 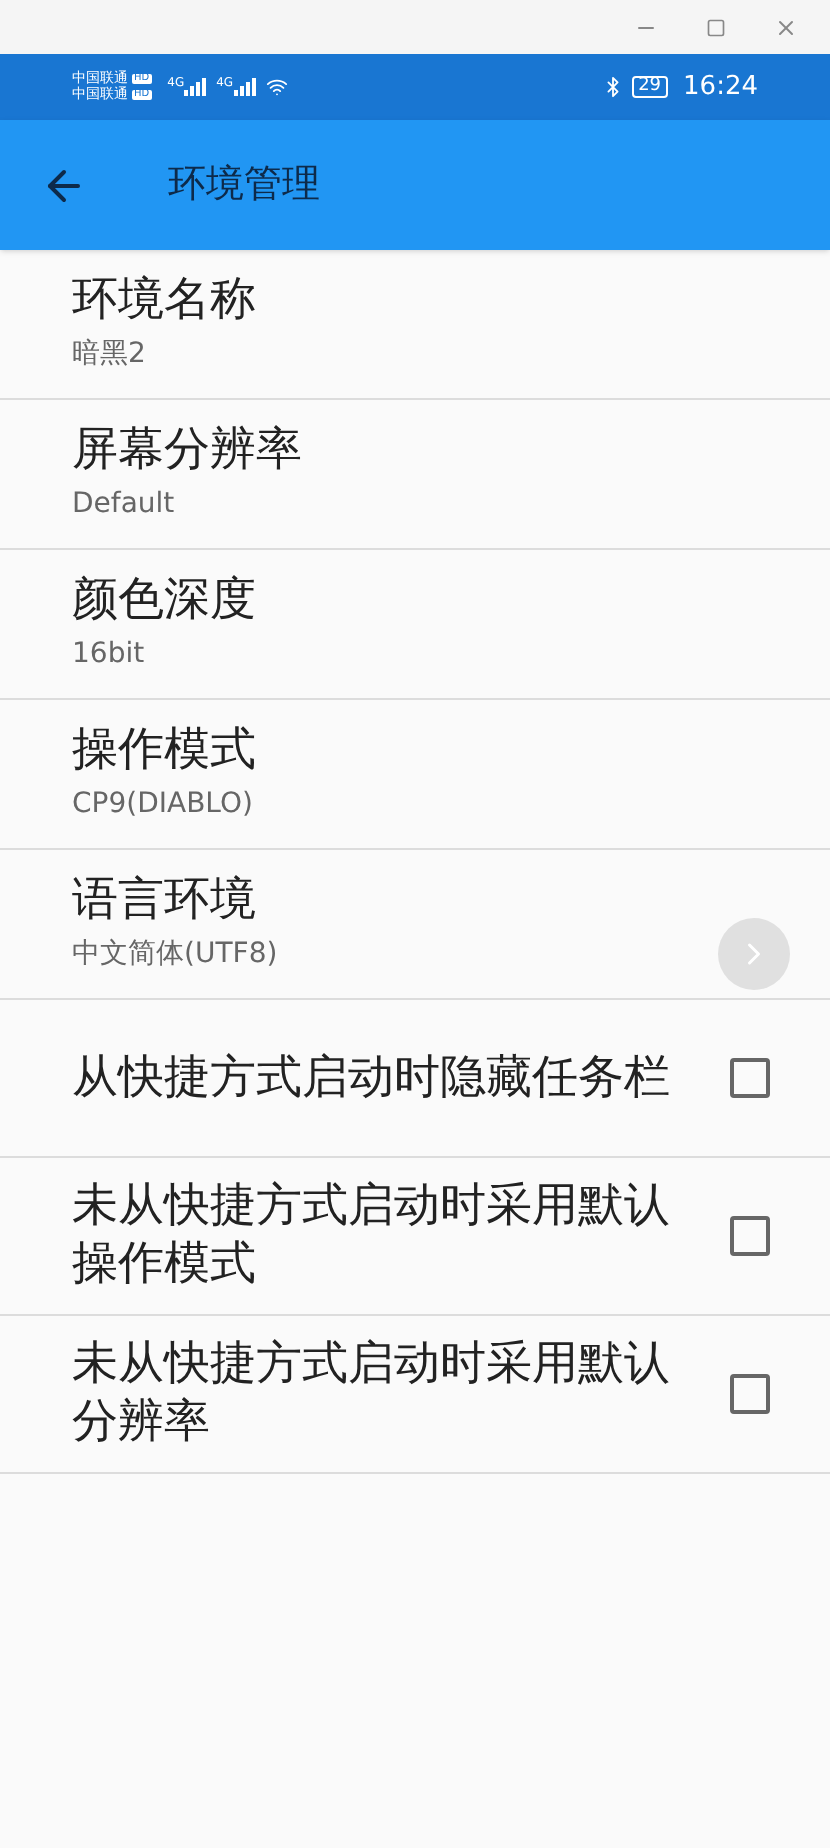 What do you see at coordinates (187, 450) in the screenshot?
I see `setting-title: 屏幕分辨率` at bounding box center [187, 450].